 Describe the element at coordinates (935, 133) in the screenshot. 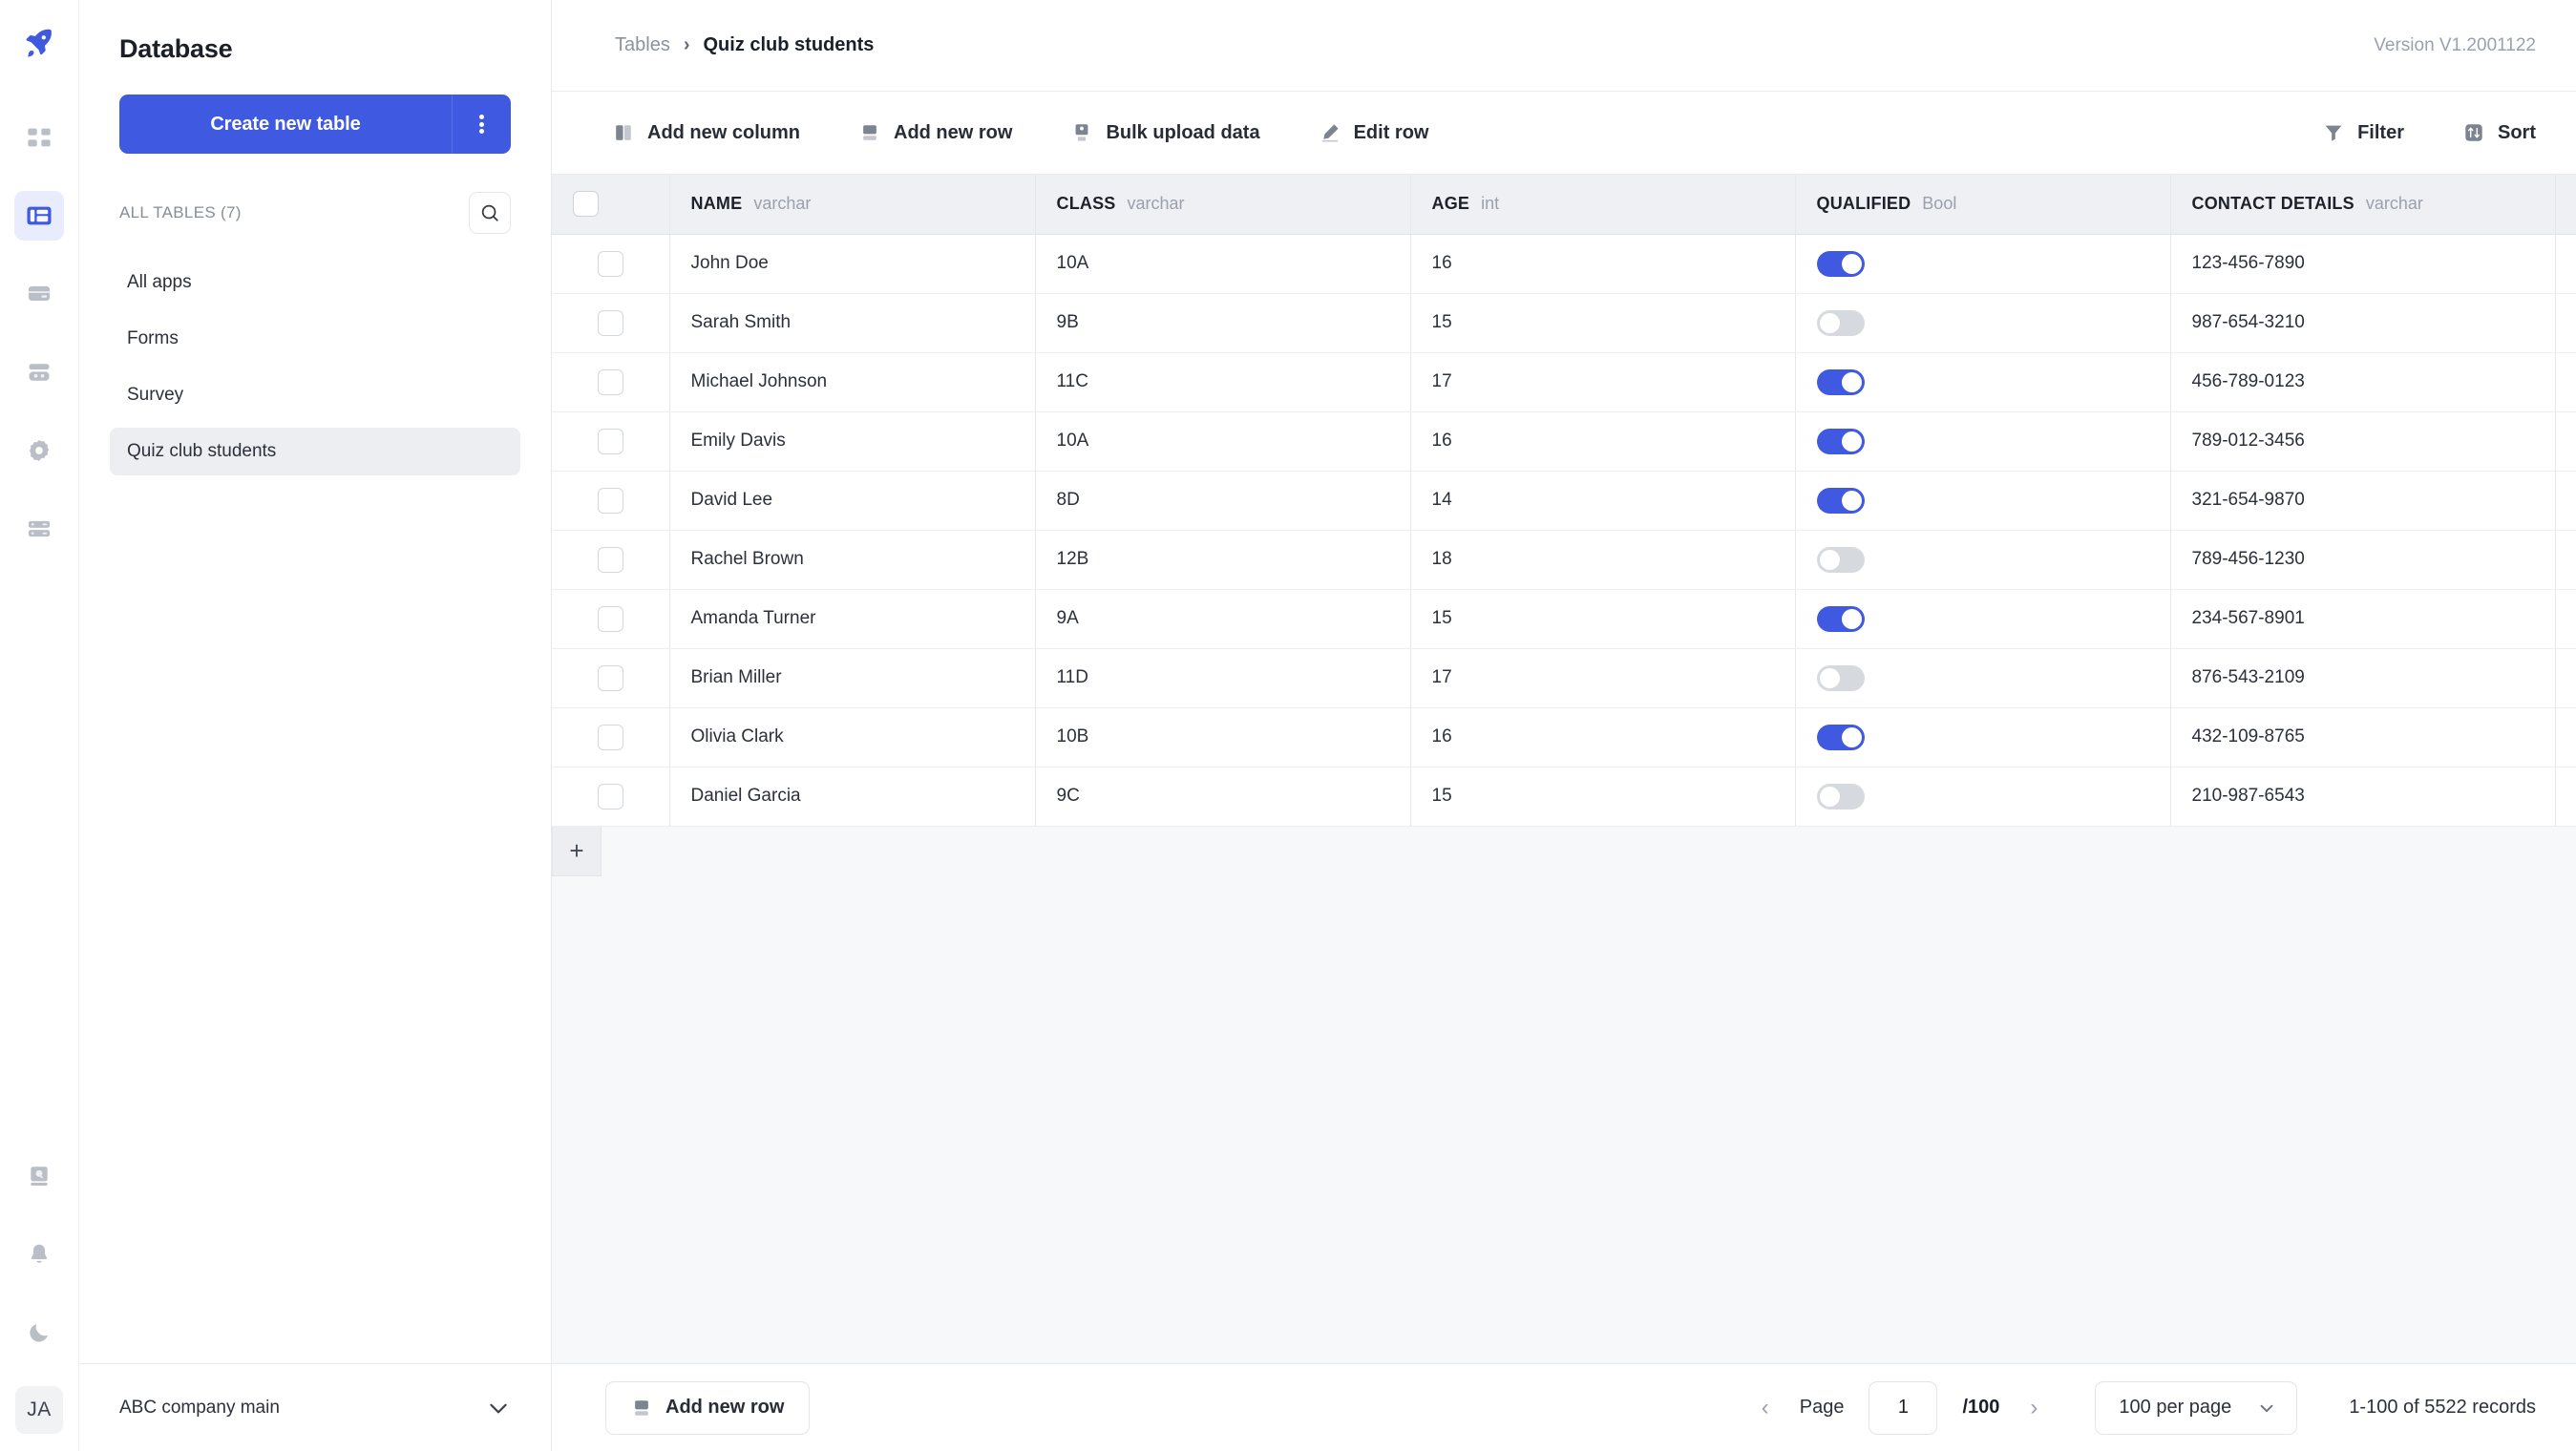

I see `add-new-row-toolbar-button: Add new row` at that location.